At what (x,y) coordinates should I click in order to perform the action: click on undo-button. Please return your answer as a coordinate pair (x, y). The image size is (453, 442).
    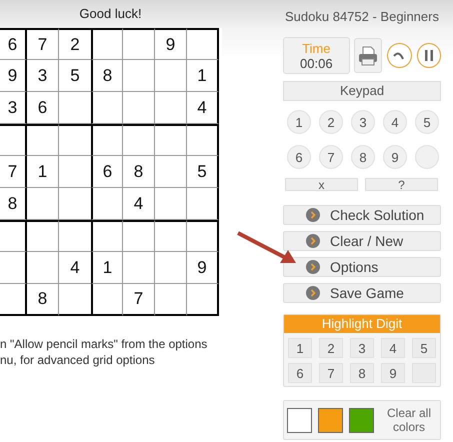
    Looking at the image, I should click on (399, 55).